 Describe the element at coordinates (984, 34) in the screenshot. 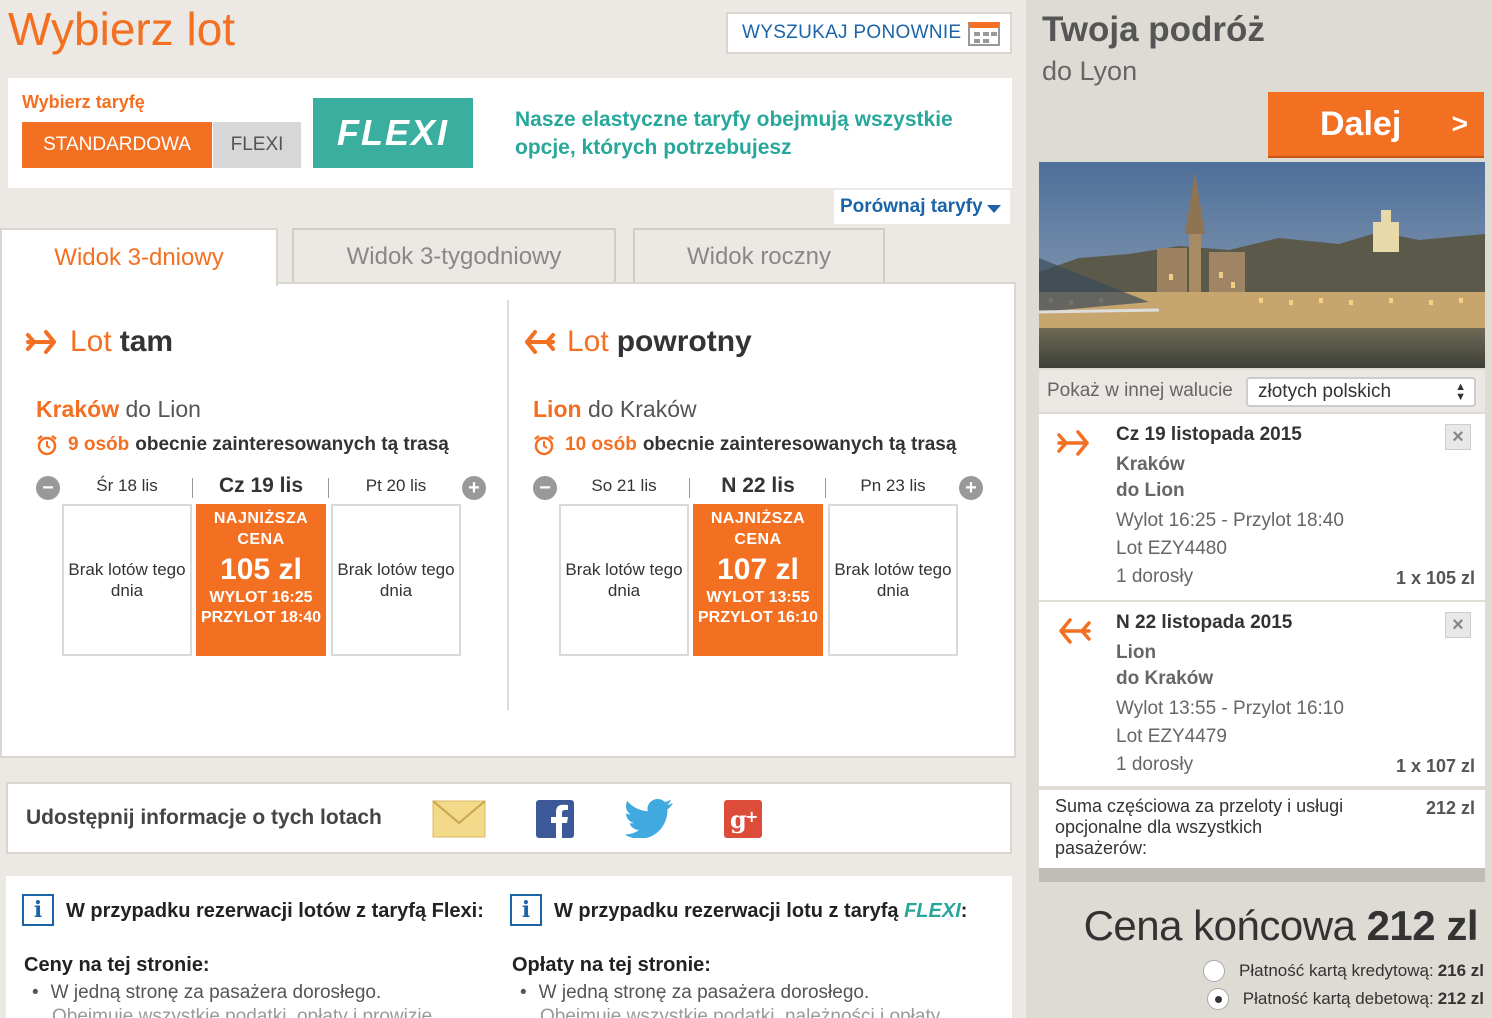

I see `calendar-icon` at that location.